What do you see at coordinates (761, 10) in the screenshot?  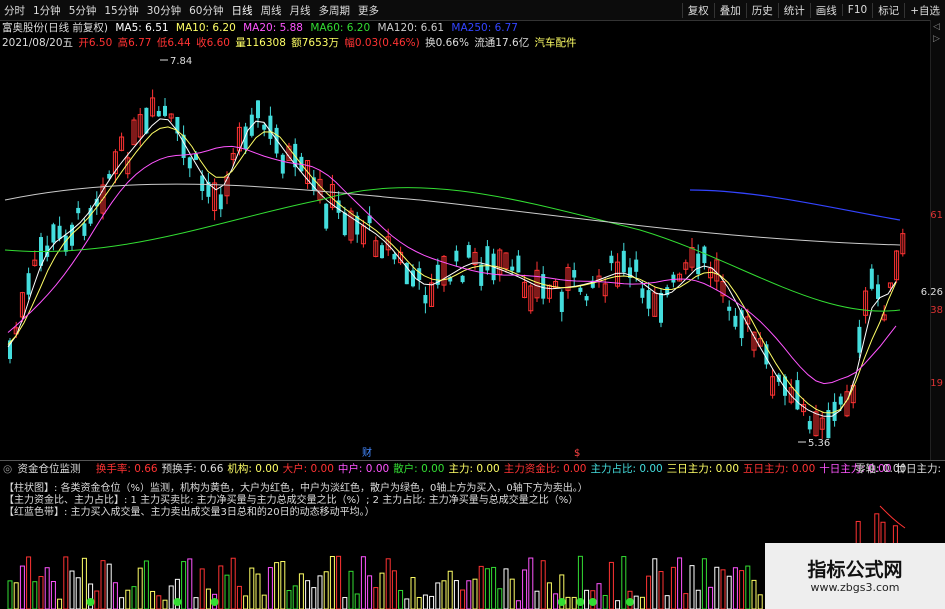 I see `toolbar-button-2: 历史` at bounding box center [761, 10].